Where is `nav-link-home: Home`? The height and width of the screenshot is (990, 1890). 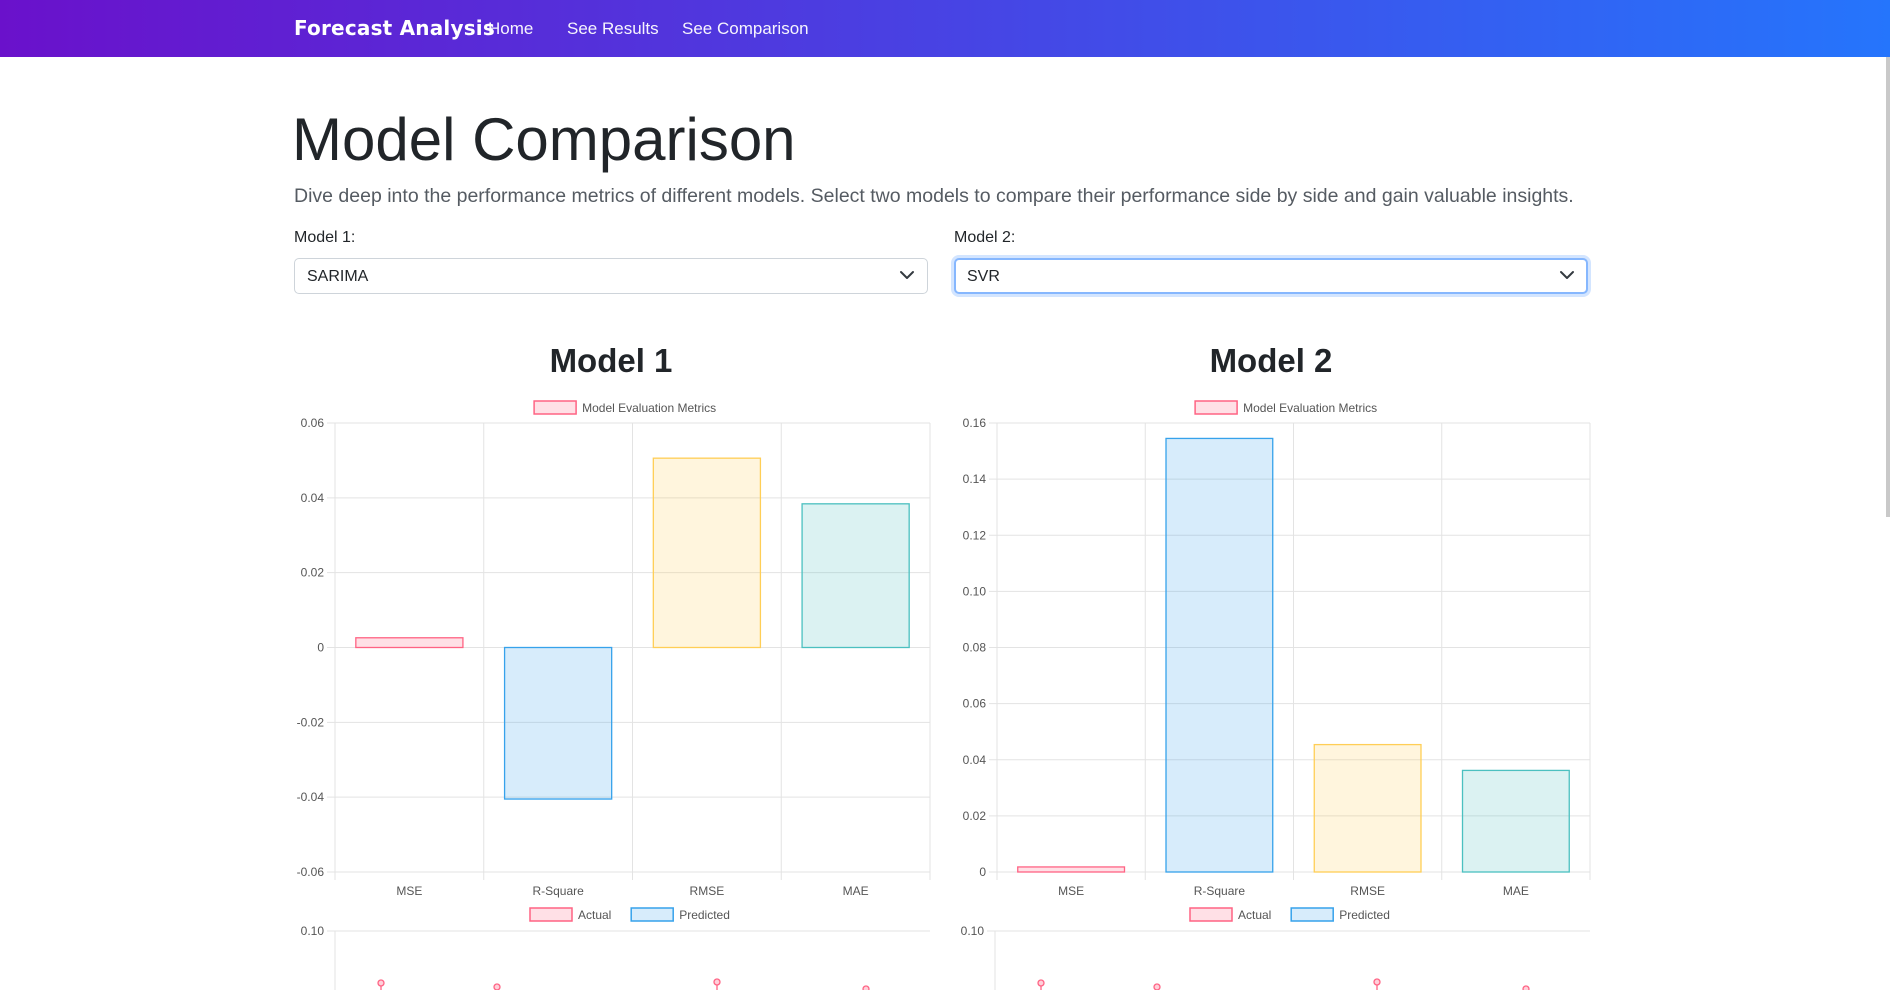
nav-link-home: Home is located at coordinates (510, 29).